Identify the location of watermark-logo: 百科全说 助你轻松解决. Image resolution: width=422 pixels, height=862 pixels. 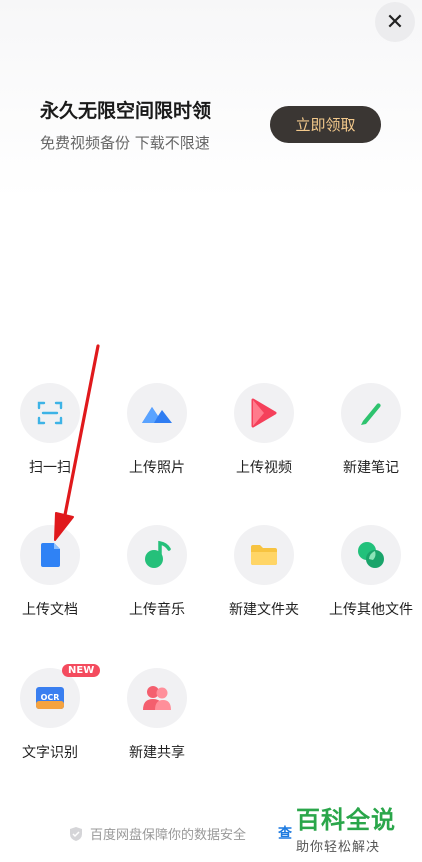
(356, 827).